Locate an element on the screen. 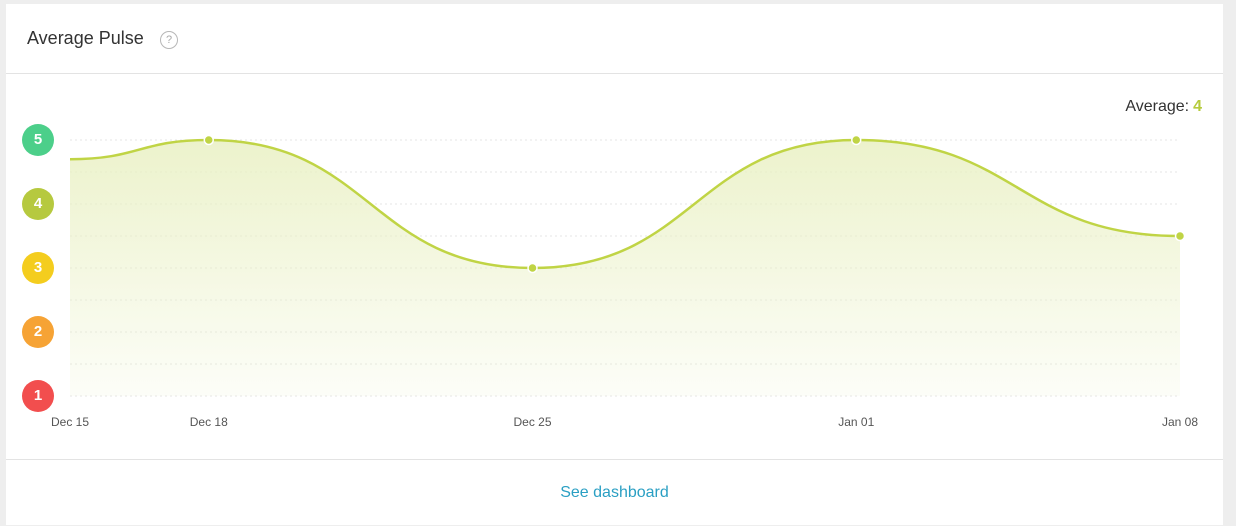  see-dashboard-link: See dashboard is located at coordinates (614, 493).